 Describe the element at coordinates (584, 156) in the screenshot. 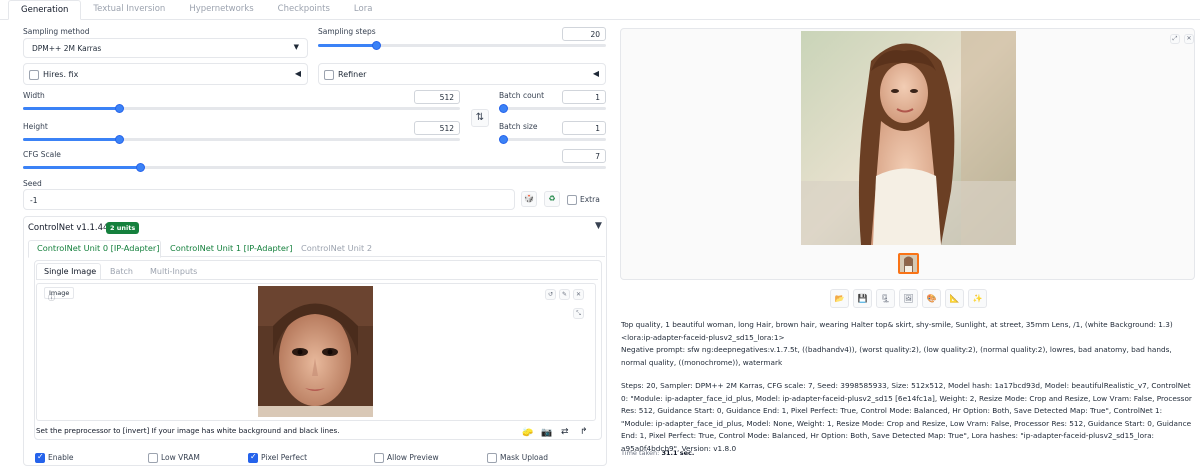

I see `cfg-scale-input: 7` at that location.